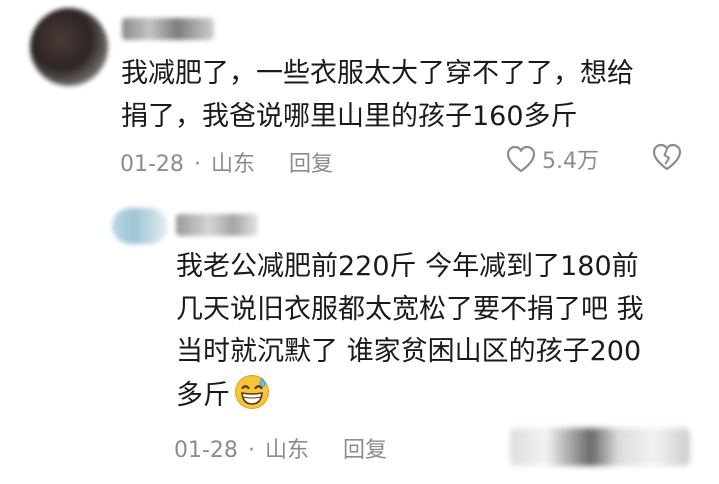  Describe the element at coordinates (377, 95) in the screenshot. I see `comment-text: 我减肥了，一些衣服太大了穿不了了，想给 捐了，我爸说哪里山里的孩子160多斤` at that location.